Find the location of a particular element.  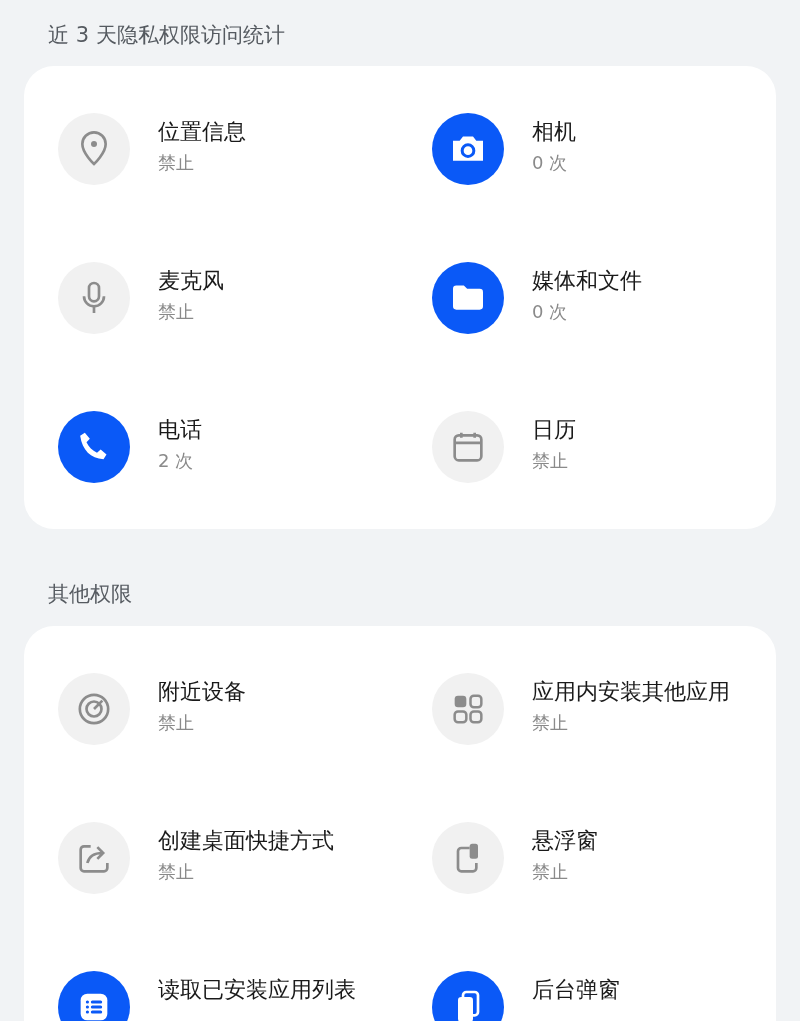

permission-status: 2 次 is located at coordinates (176, 460).